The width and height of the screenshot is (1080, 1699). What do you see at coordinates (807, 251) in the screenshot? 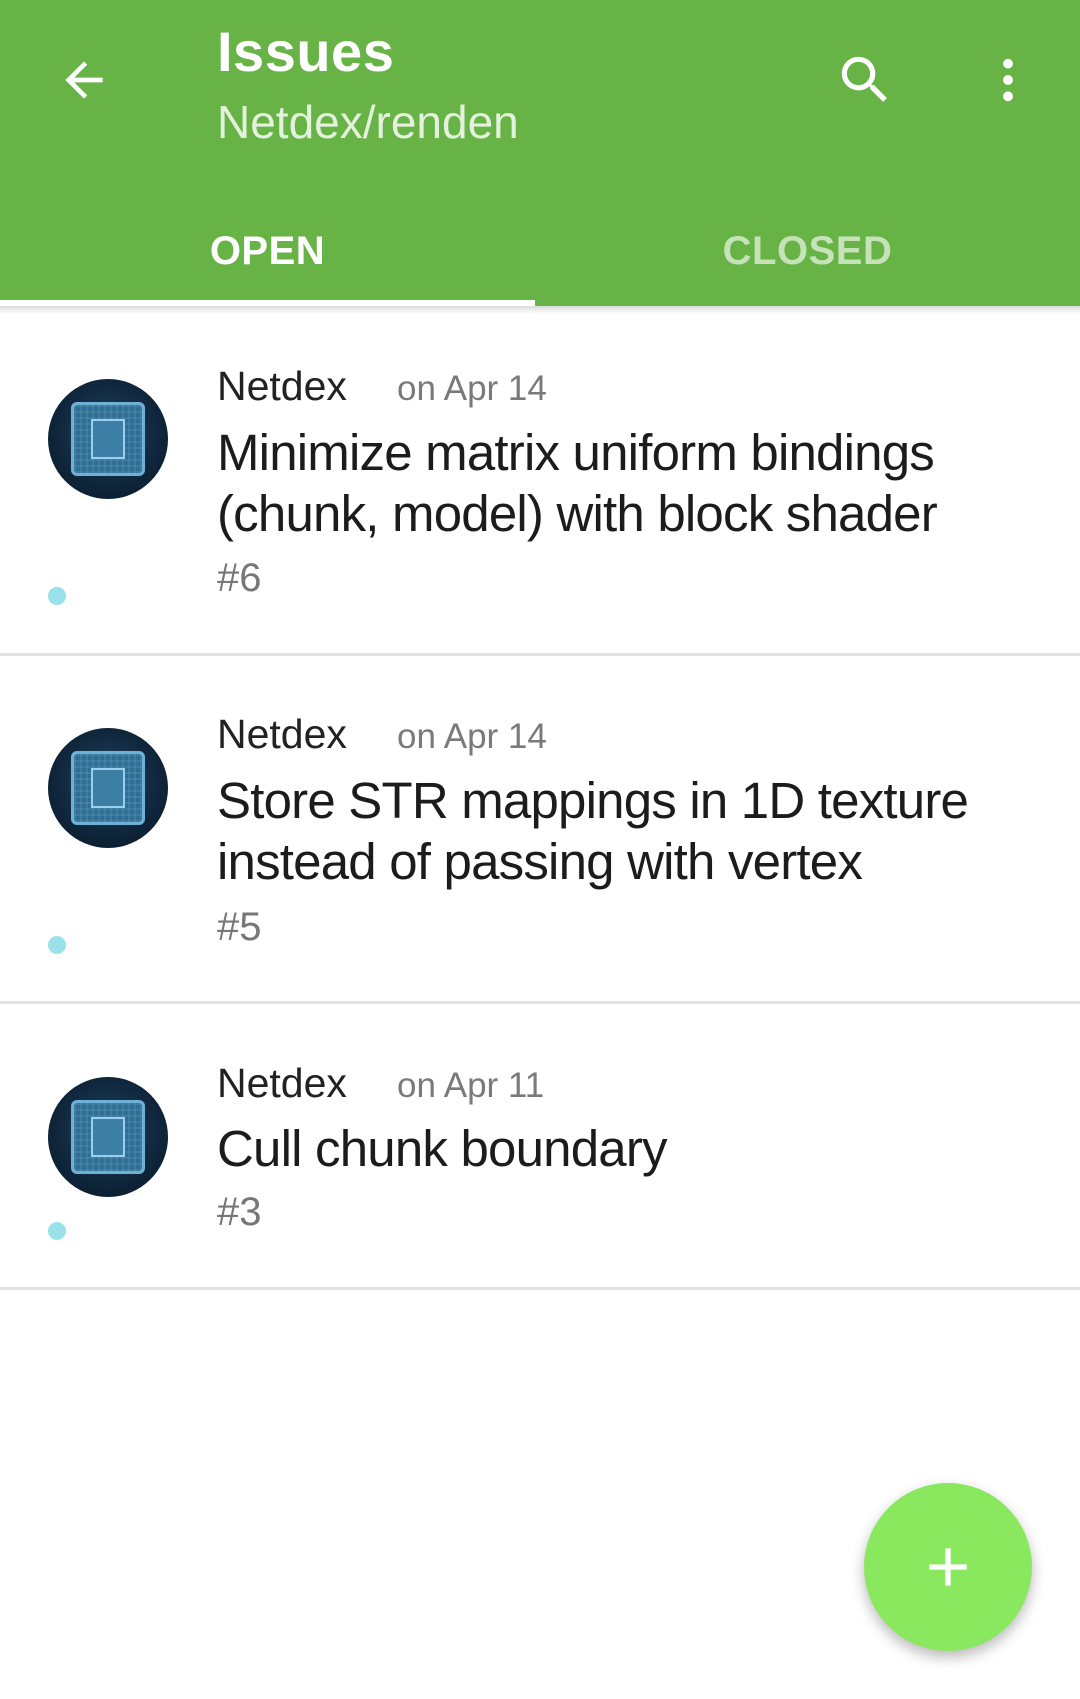
I see `tab-closed: CLOSED` at bounding box center [807, 251].